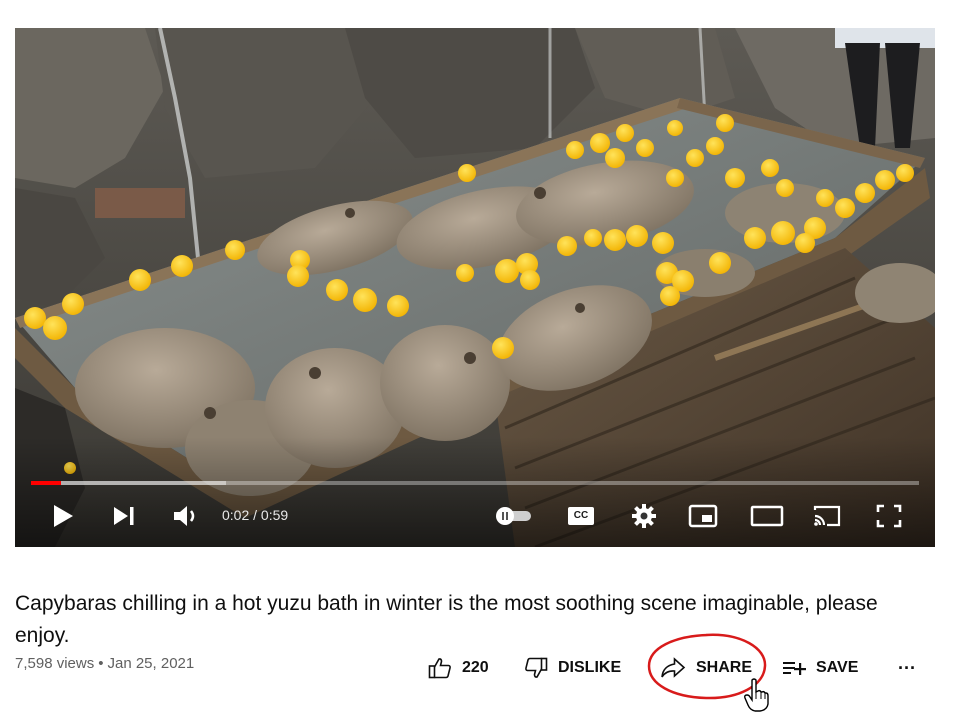 The width and height of the screenshot is (960, 720). What do you see at coordinates (795, 668) in the screenshot?
I see `add-to-playlist-icon` at bounding box center [795, 668].